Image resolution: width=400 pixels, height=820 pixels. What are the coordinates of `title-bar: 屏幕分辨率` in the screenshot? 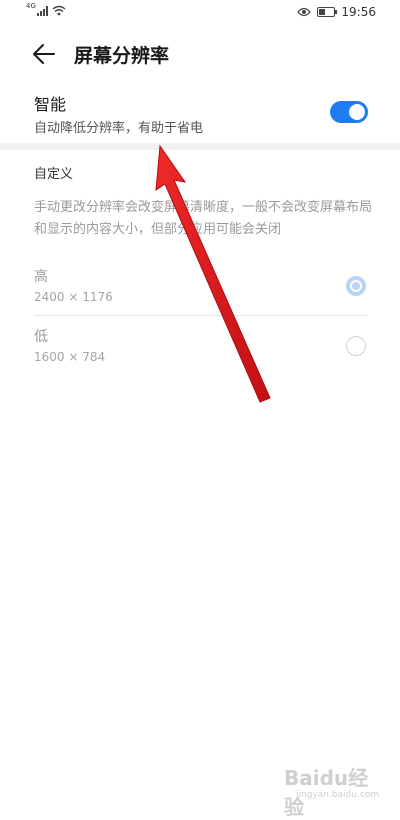 It's located at (200, 54).